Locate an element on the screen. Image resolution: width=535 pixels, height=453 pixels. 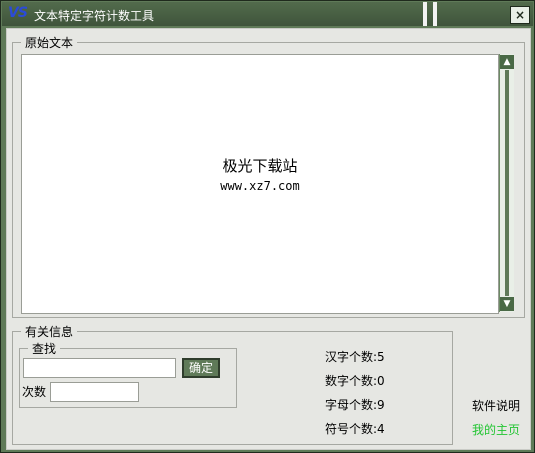
count-field is located at coordinates (94, 392).